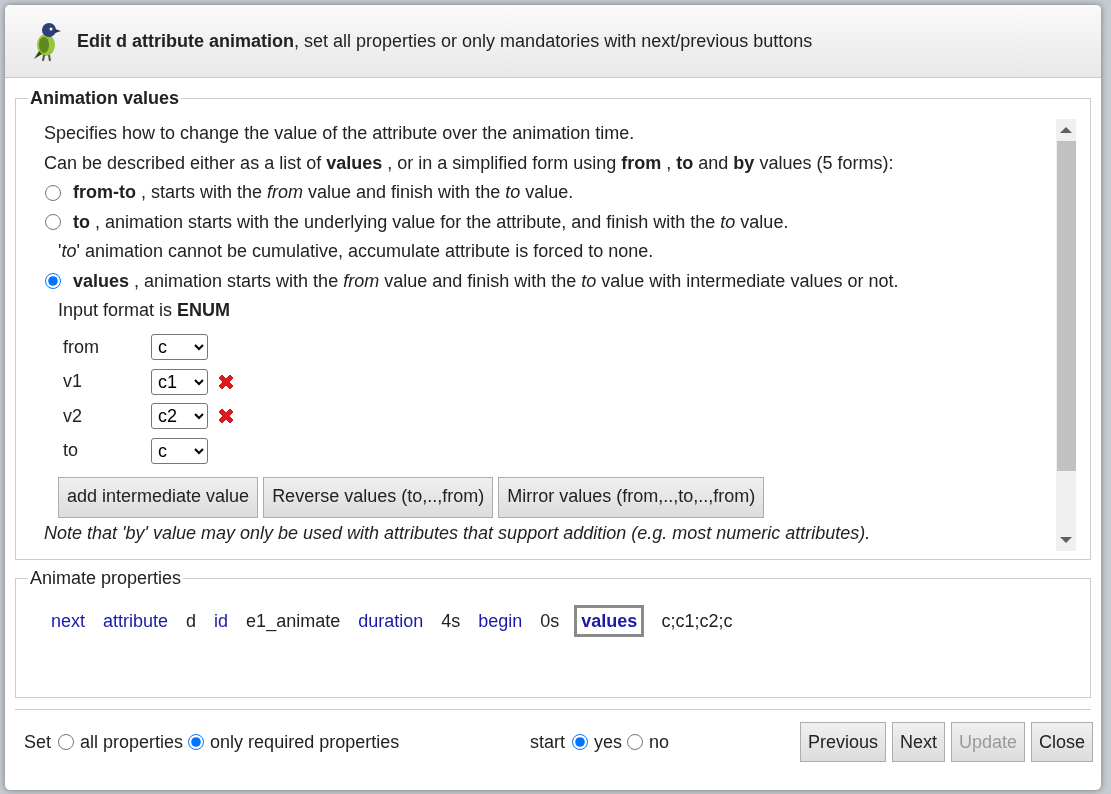 The height and width of the screenshot is (794, 1111). Describe the element at coordinates (609, 621) in the screenshot. I see `property-link: values` at that location.